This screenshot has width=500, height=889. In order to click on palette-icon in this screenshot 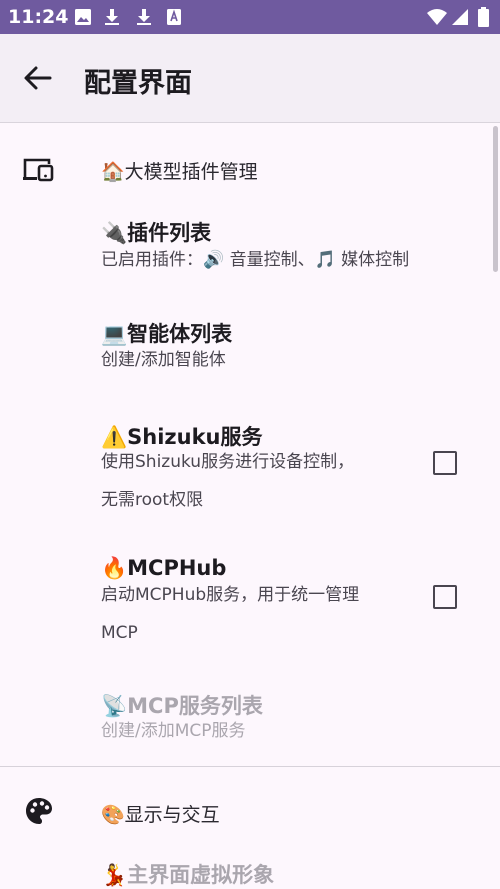, I will do `click(39, 811)`.